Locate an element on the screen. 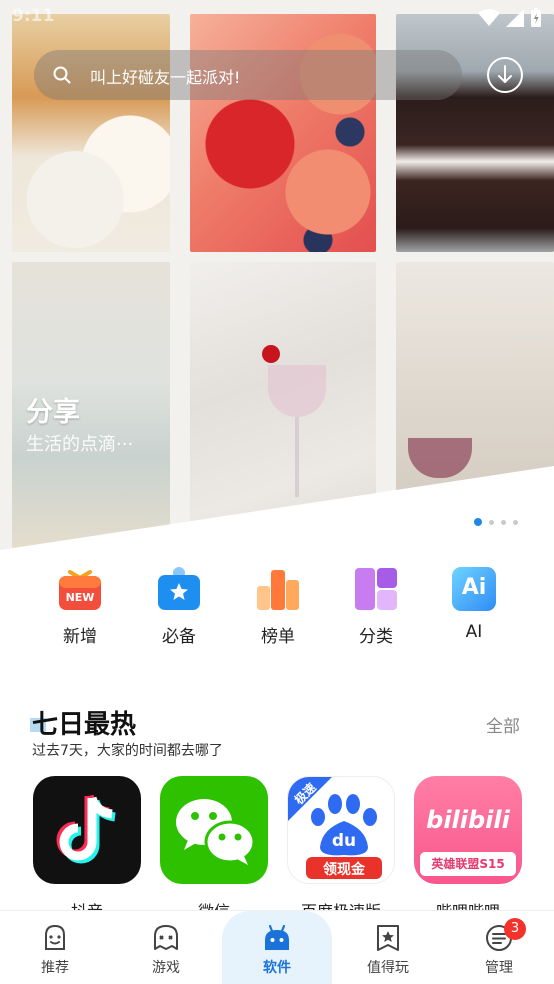  category-label: 分类 is located at coordinates (376, 637).